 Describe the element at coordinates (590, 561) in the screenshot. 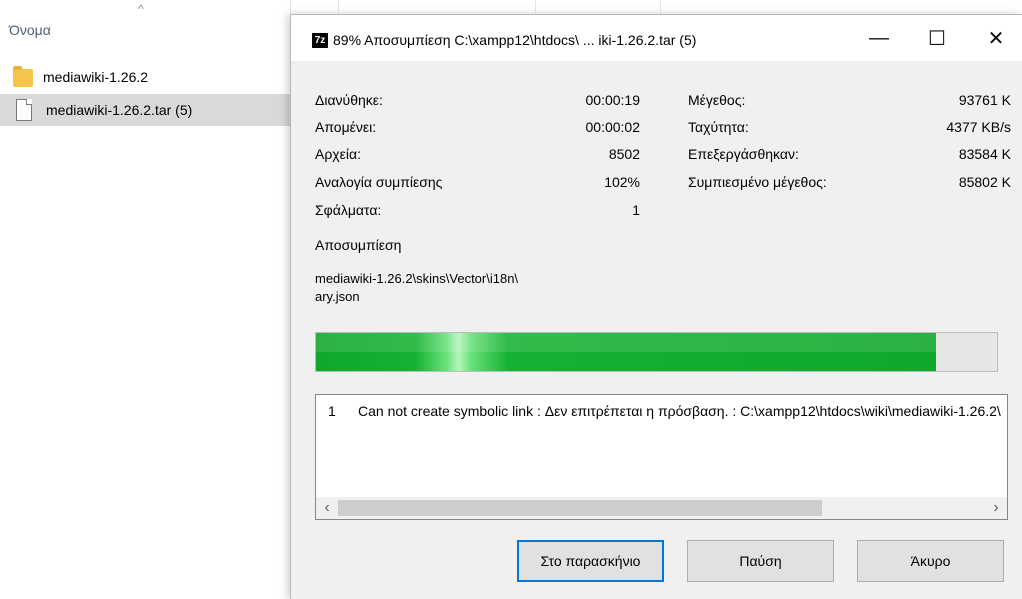

I see `background-button: Στο παρασκήνιο` at that location.